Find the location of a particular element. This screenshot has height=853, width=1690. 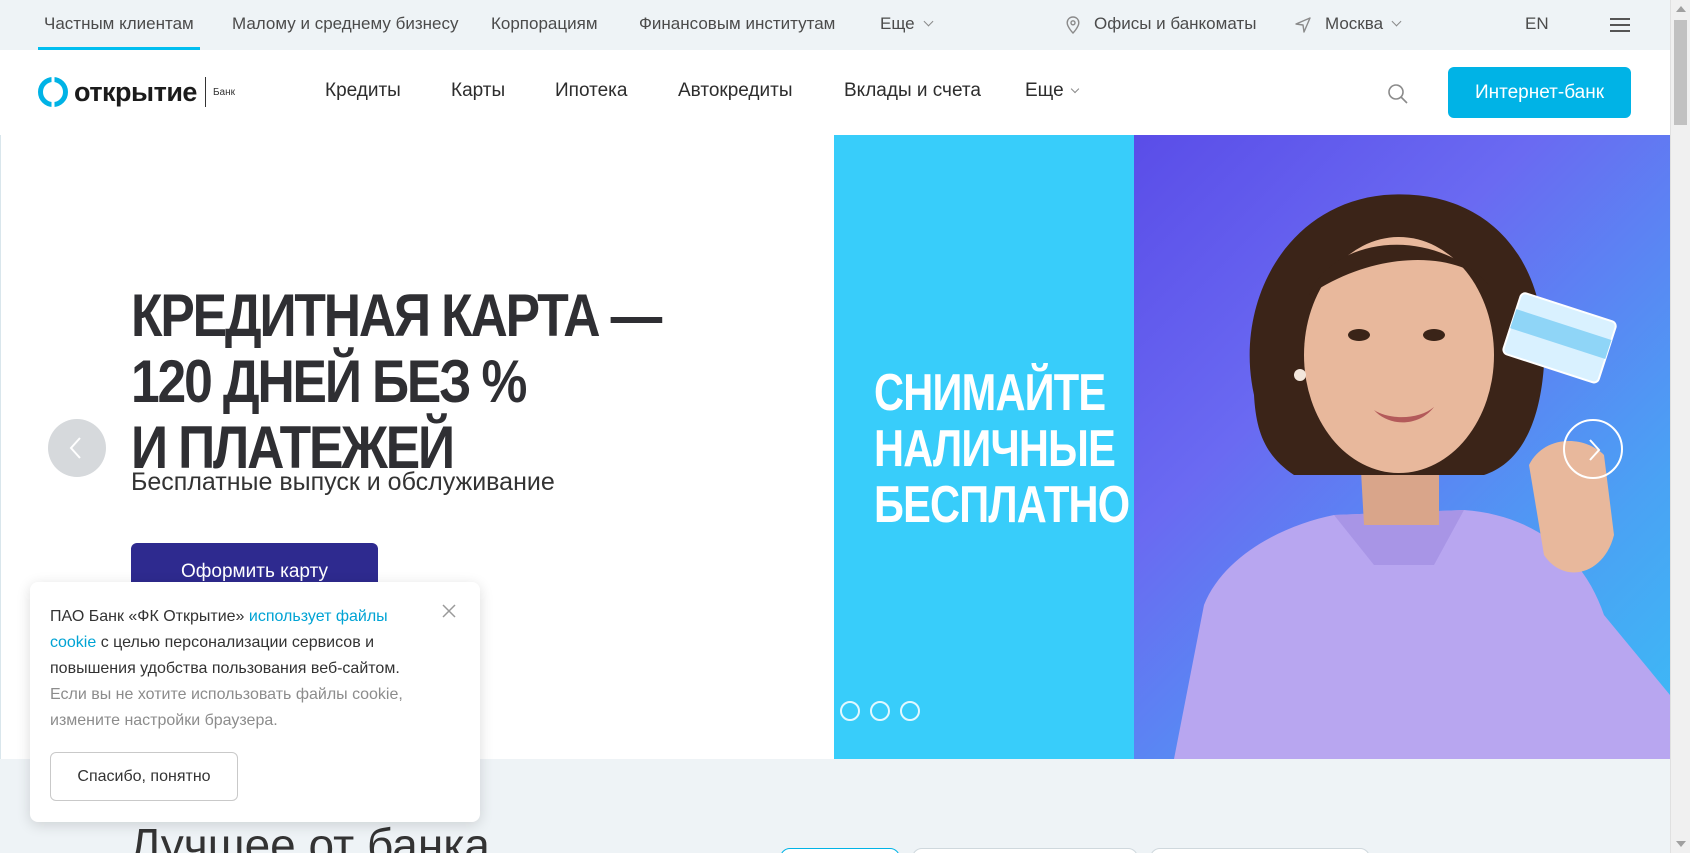

cookie-accept-button: Спасибо, понятно is located at coordinates (144, 776).